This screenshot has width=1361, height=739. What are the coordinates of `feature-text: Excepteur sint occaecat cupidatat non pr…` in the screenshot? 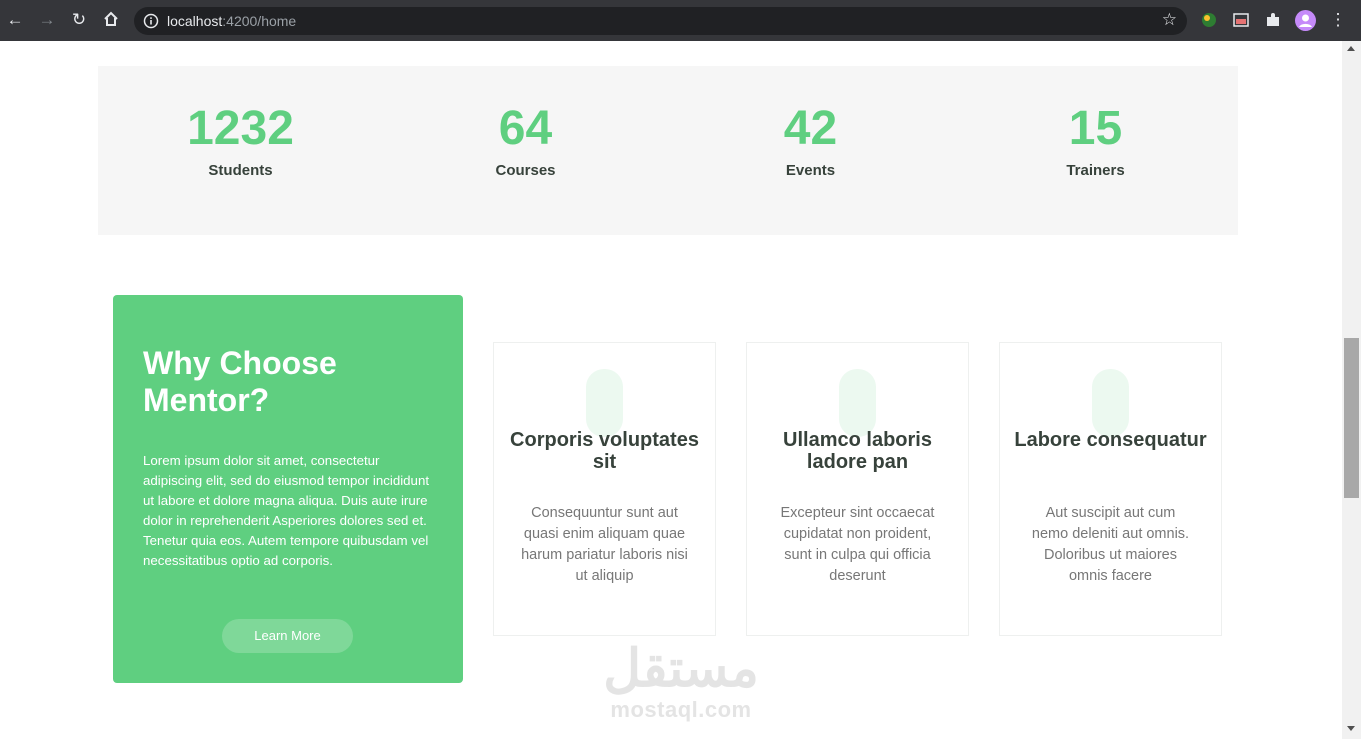 It's located at (857, 544).